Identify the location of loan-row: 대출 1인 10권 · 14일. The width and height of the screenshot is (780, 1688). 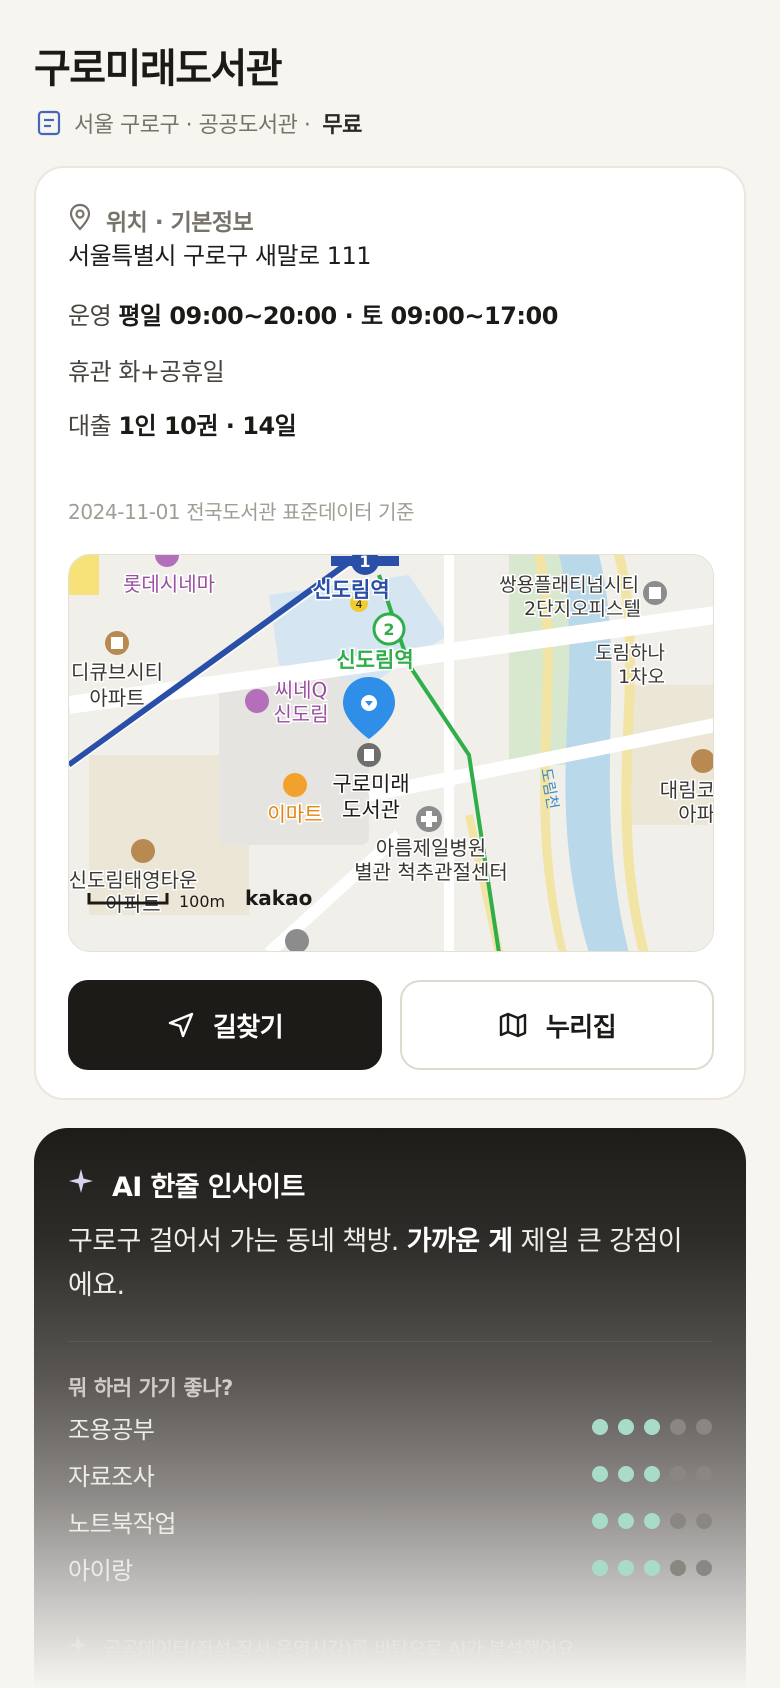
(182, 423).